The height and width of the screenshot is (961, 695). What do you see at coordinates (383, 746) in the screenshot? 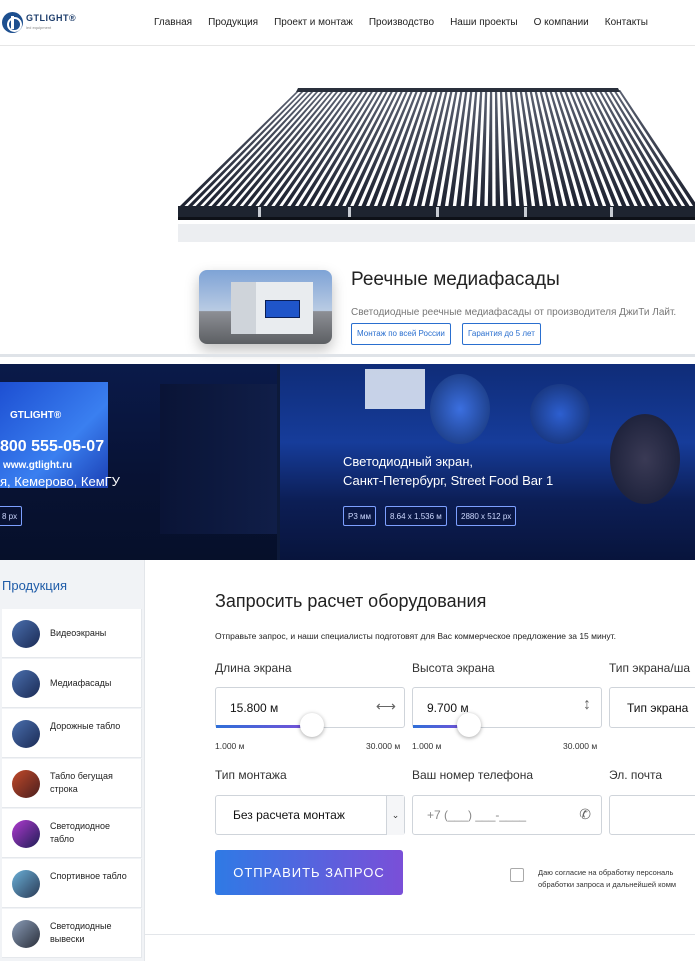
I see `length-max: 30.000 м` at bounding box center [383, 746].